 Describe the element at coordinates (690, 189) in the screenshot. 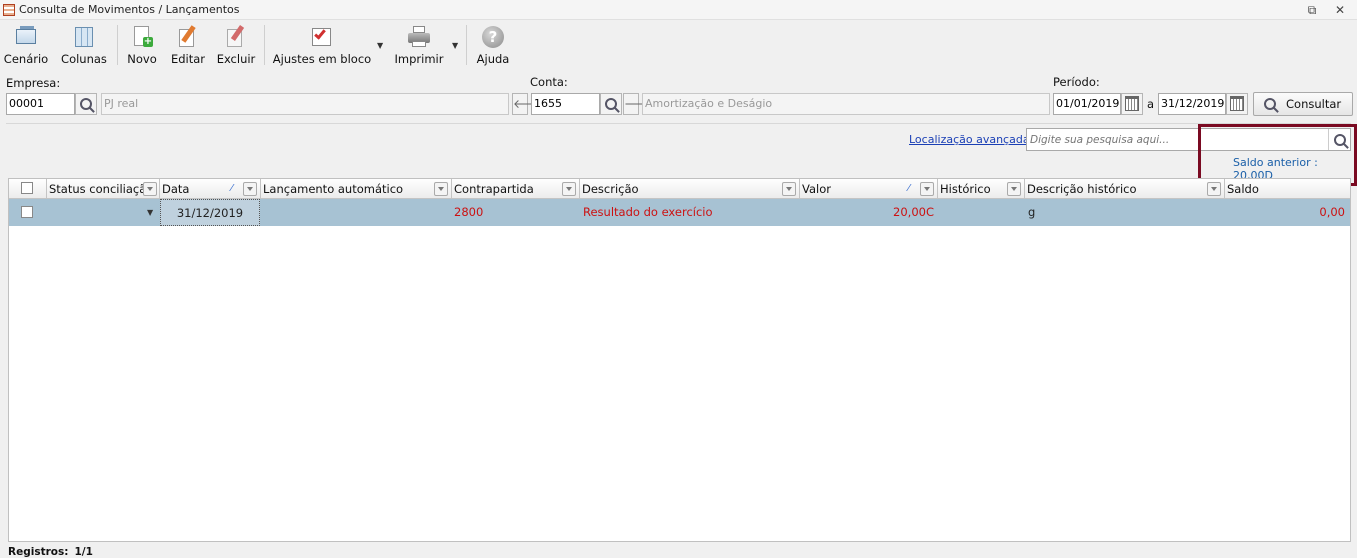

I see `column-header-descricao: Descrição` at that location.